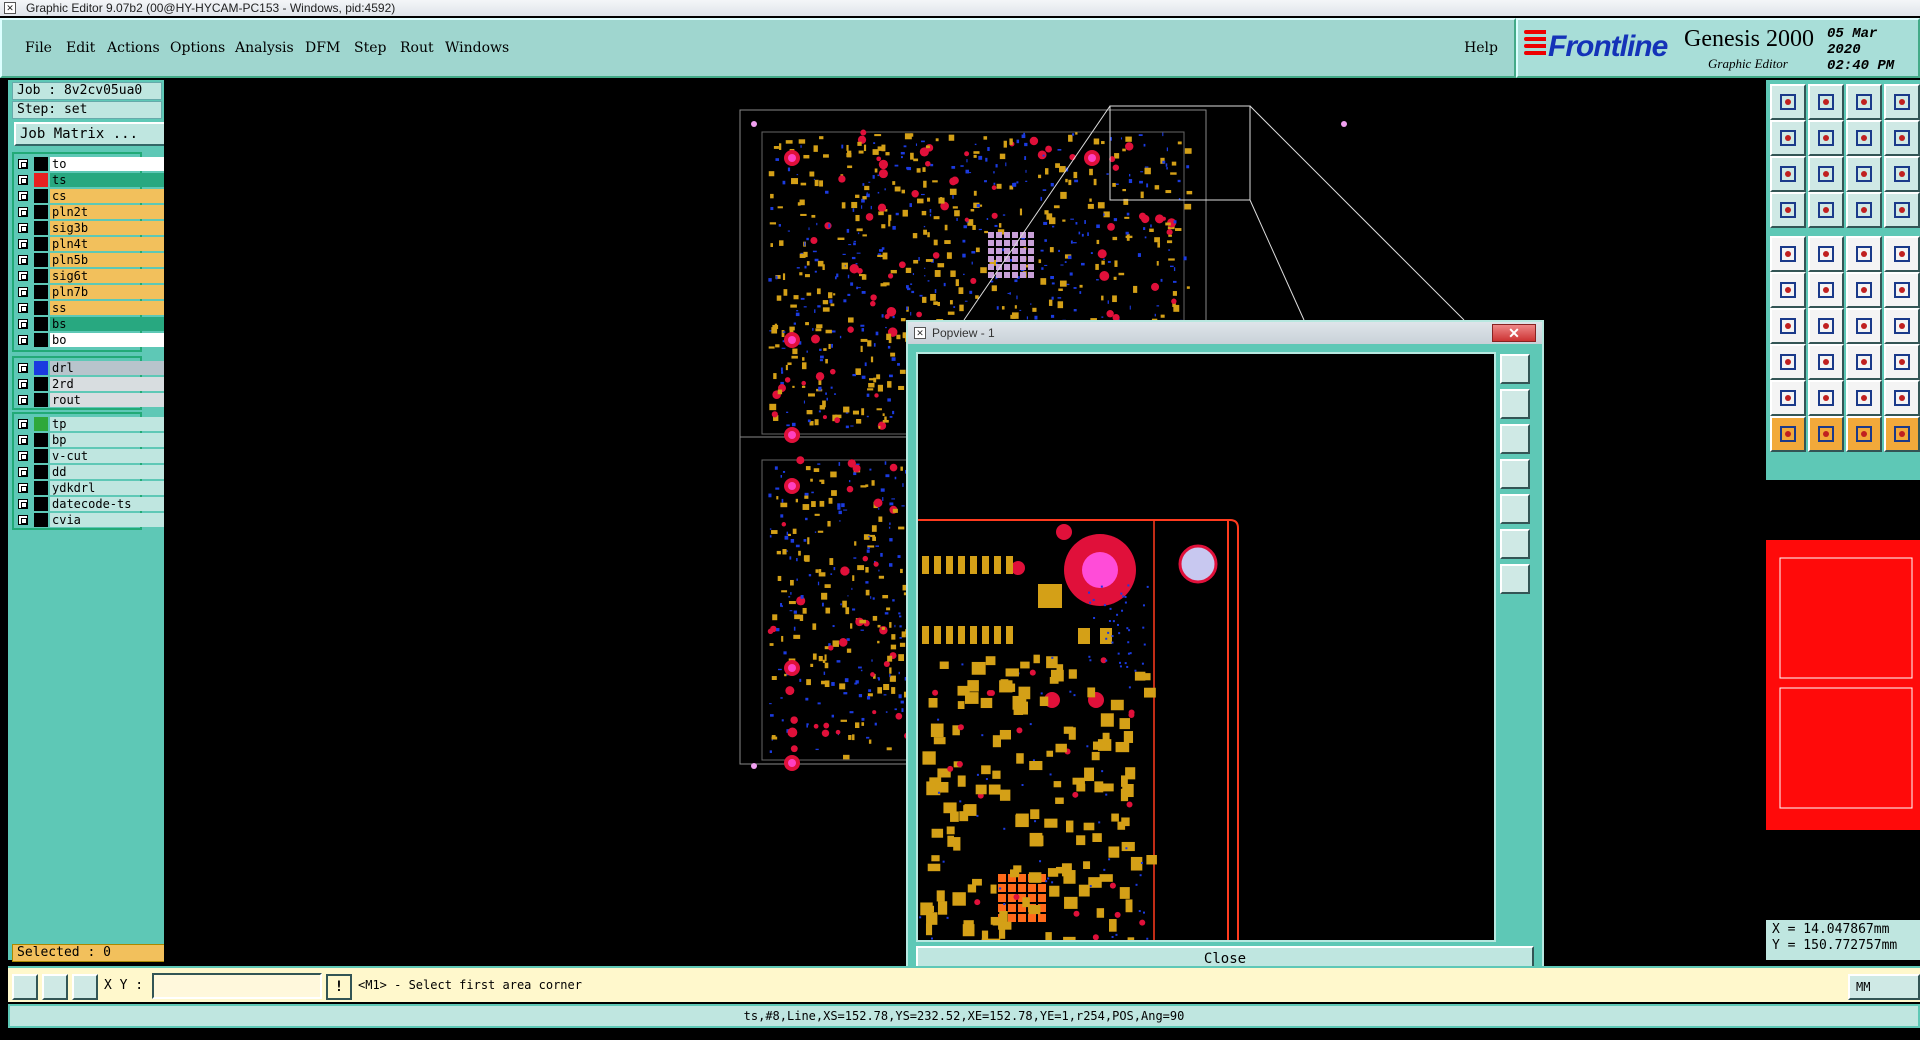  I want to click on menu-file: File, so click(38, 48).